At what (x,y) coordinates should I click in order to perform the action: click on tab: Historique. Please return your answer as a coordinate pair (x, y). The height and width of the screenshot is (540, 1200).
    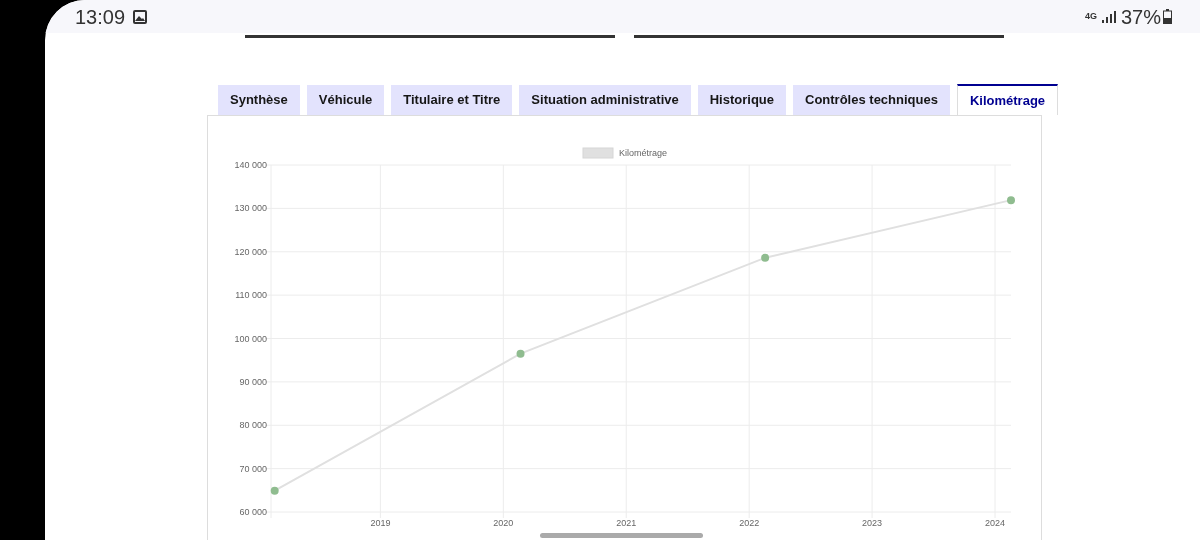
    Looking at the image, I should click on (741, 100).